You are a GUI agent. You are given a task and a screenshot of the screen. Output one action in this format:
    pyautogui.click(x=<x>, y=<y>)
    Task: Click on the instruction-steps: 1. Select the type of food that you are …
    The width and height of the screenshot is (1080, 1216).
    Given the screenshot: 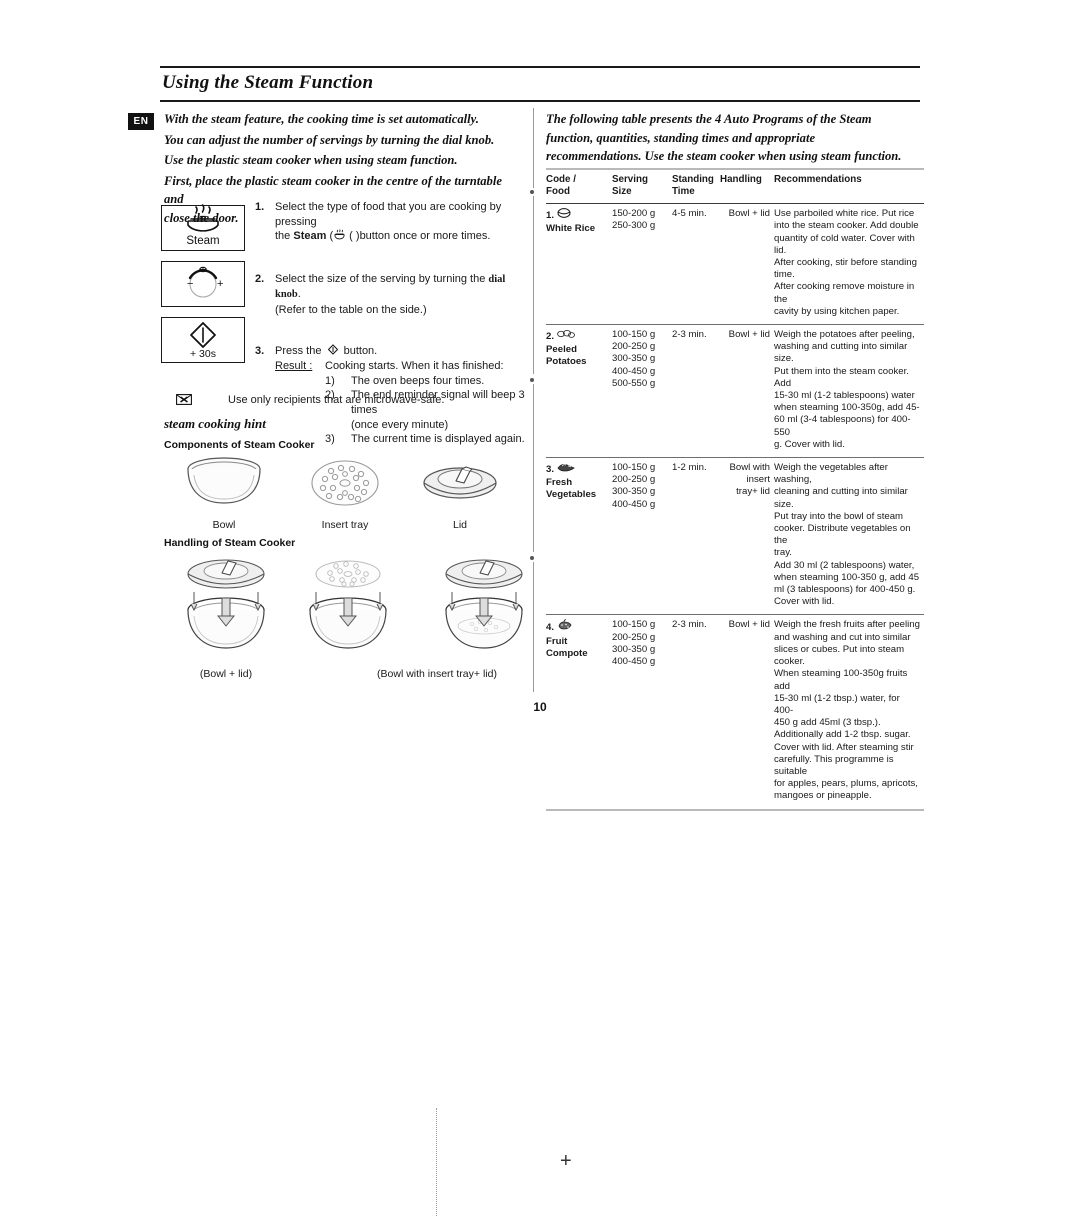 What is the action you would take?
    pyautogui.click(x=392, y=323)
    